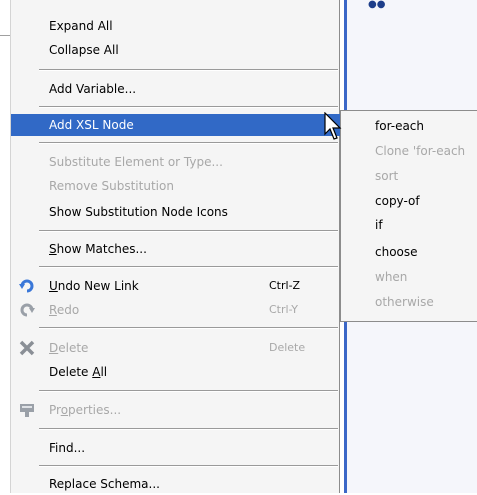 The image size is (477, 495). Describe the element at coordinates (111, 186) in the screenshot. I see `menu-item-label: Remove Substitution` at that location.